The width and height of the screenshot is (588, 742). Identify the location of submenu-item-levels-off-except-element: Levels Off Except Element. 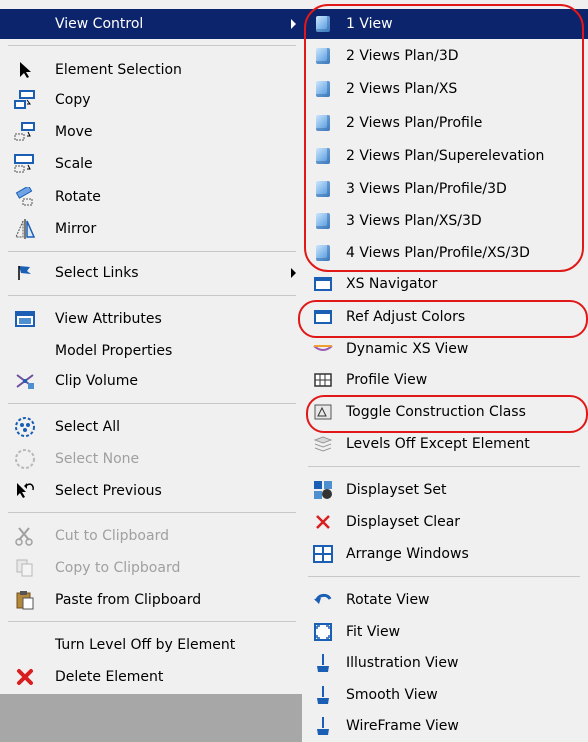
(445, 444).